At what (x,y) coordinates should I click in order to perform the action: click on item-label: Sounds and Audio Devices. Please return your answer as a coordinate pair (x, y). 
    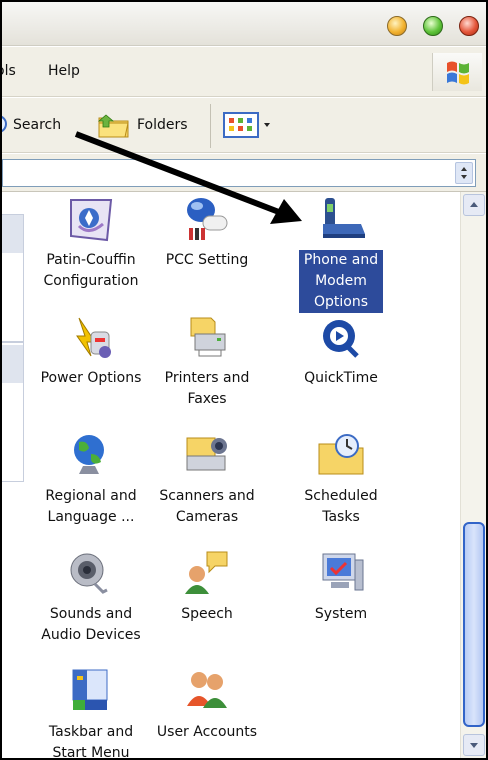
    Looking at the image, I should click on (91, 624).